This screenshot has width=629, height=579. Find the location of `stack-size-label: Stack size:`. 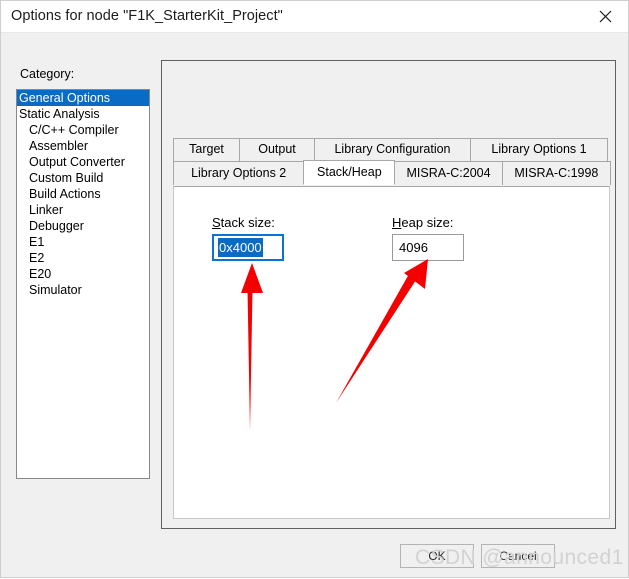

stack-size-label: Stack size: is located at coordinates (248, 222).